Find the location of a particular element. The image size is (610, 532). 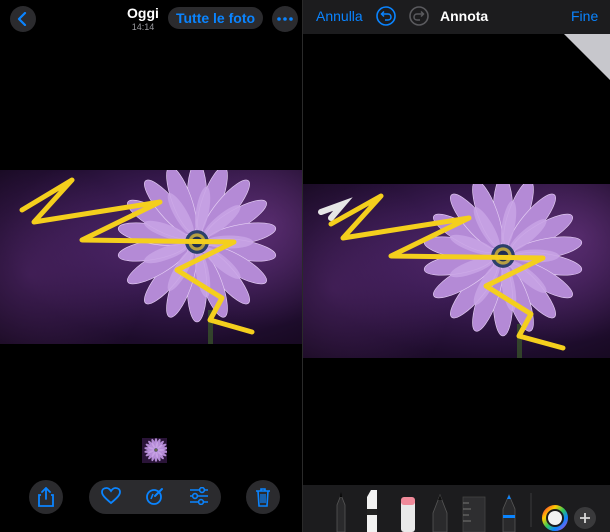

markup-title: Annota is located at coordinates (464, 16).